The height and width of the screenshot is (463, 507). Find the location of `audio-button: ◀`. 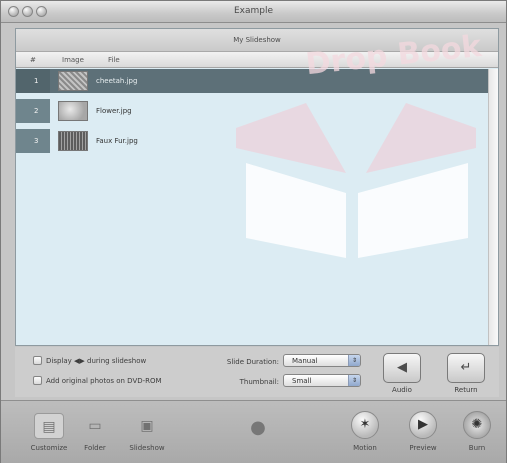

audio-button: ◀ is located at coordinates (402, 368).